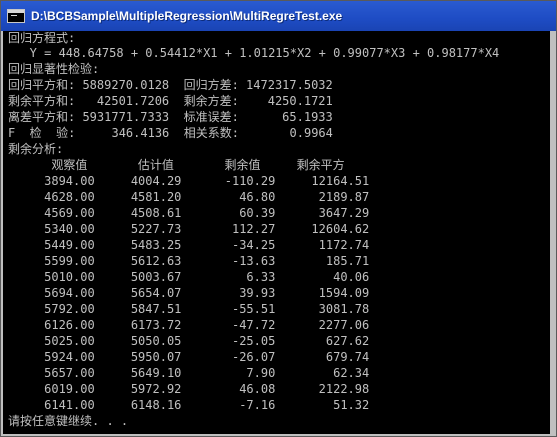  What do you see at coordinates (189, 373) in the screenshot?
I see `console-table-row: 5657.00 5649.10 7.90 62.34` at bounding box center [189, 373].